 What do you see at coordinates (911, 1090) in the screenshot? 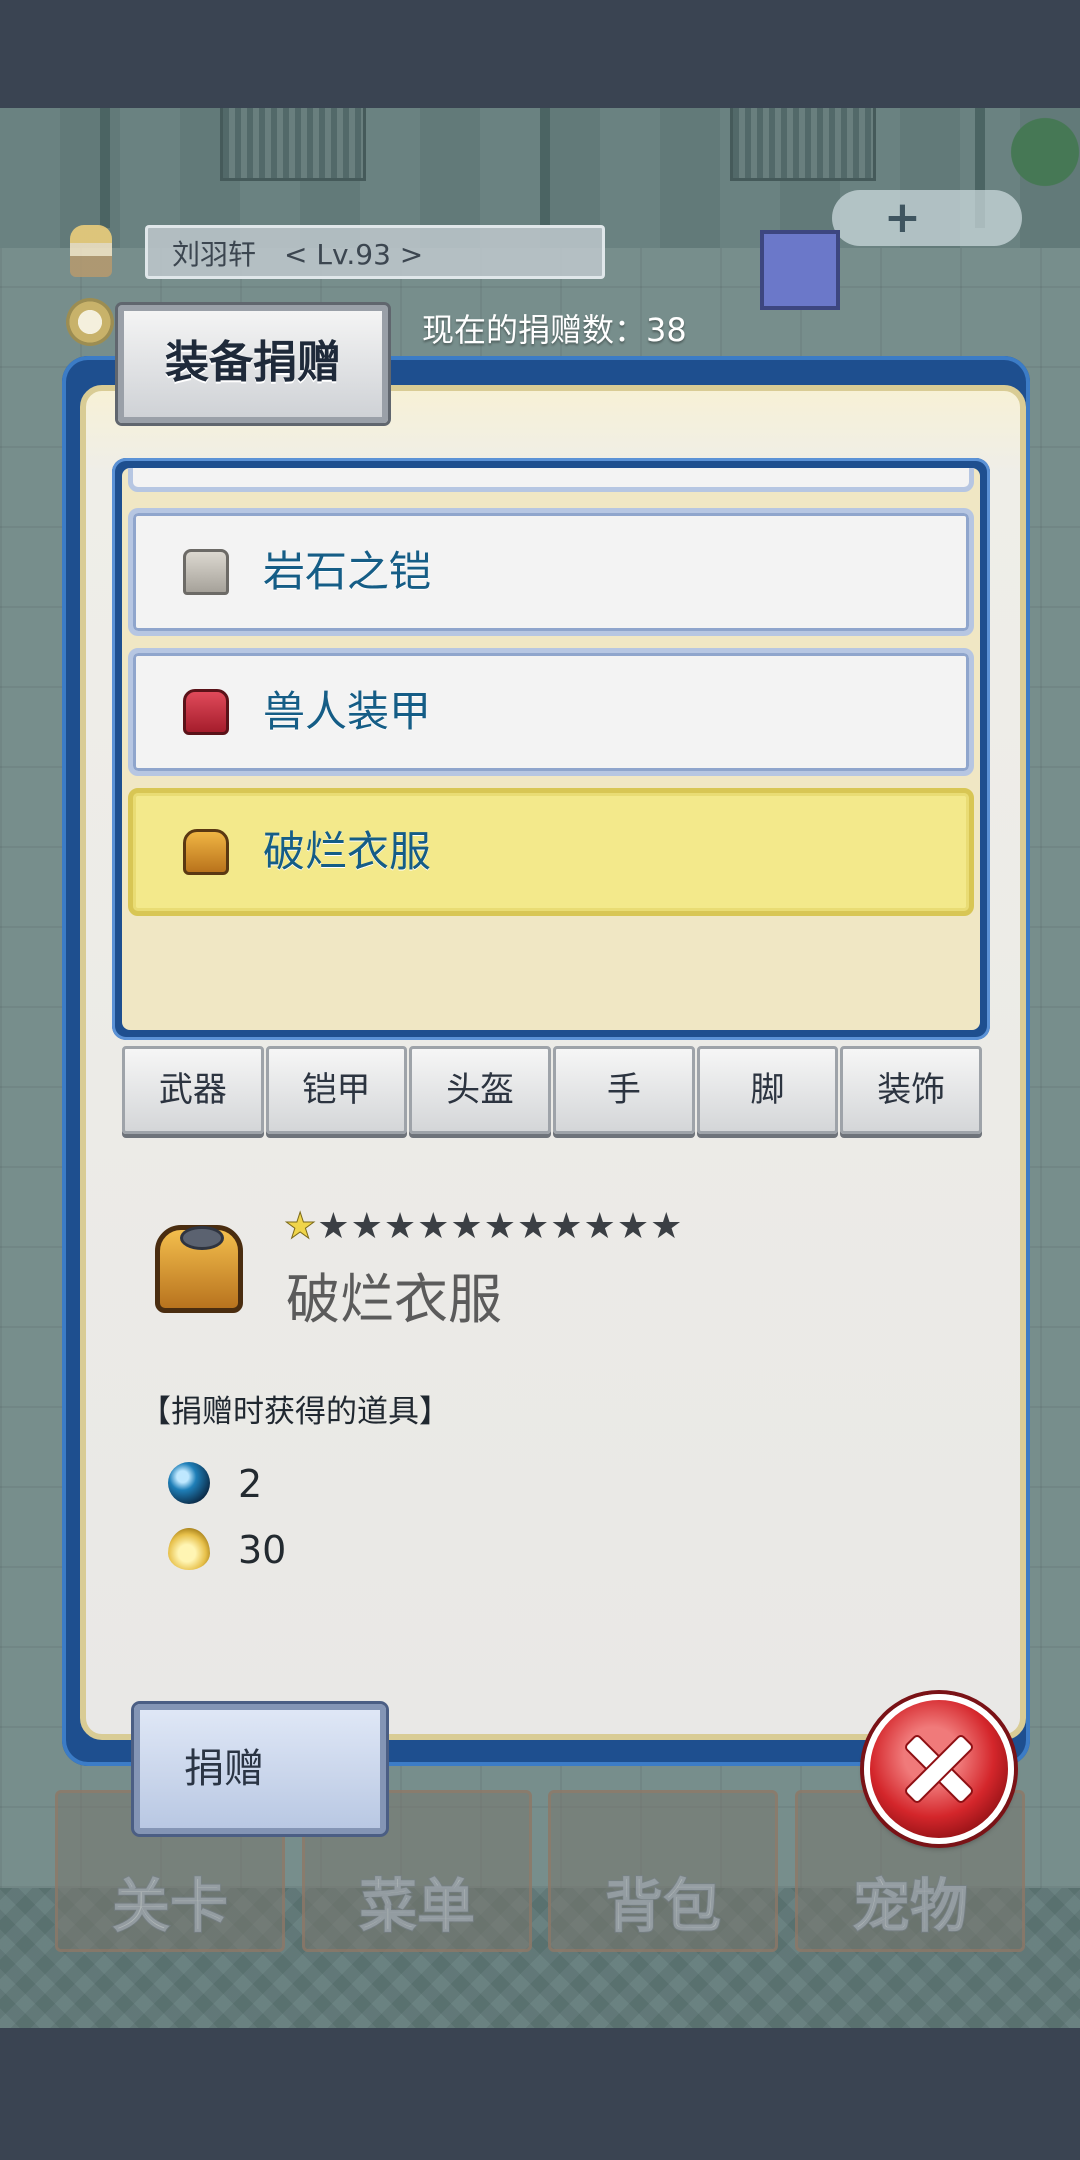
I see `tab-accessory: 装饰` at bounding box center [911, 1090].